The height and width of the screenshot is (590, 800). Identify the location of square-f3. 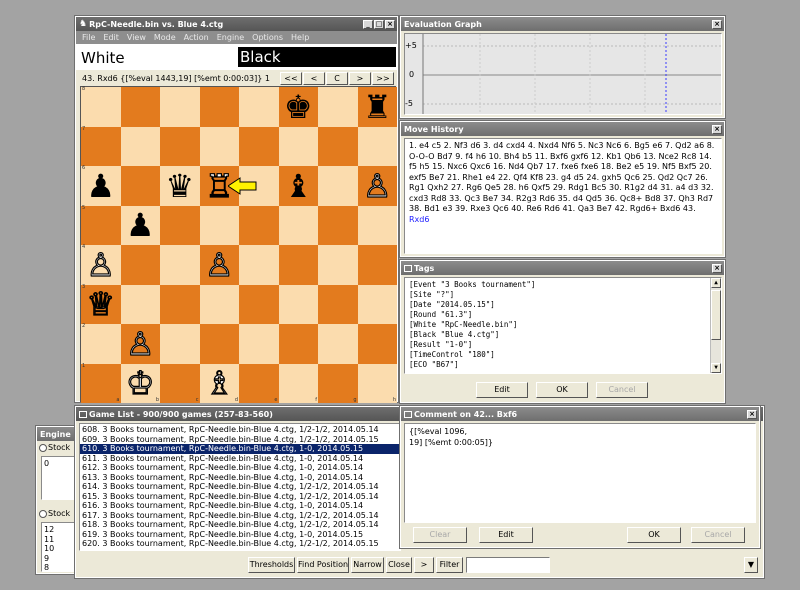
(298, 304).